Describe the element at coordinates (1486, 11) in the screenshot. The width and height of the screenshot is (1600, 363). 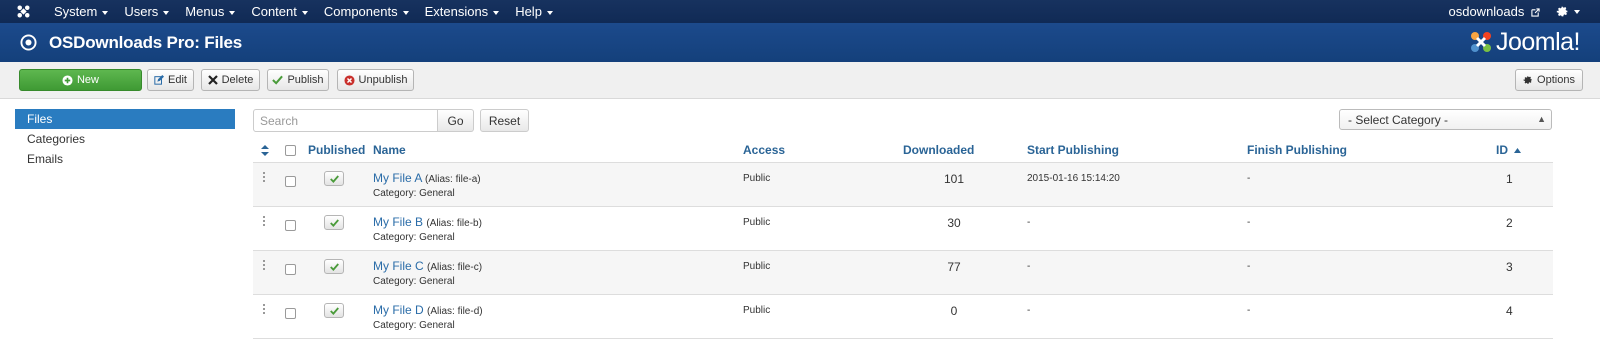
I see `site-link-label: osdownloads` at that location.